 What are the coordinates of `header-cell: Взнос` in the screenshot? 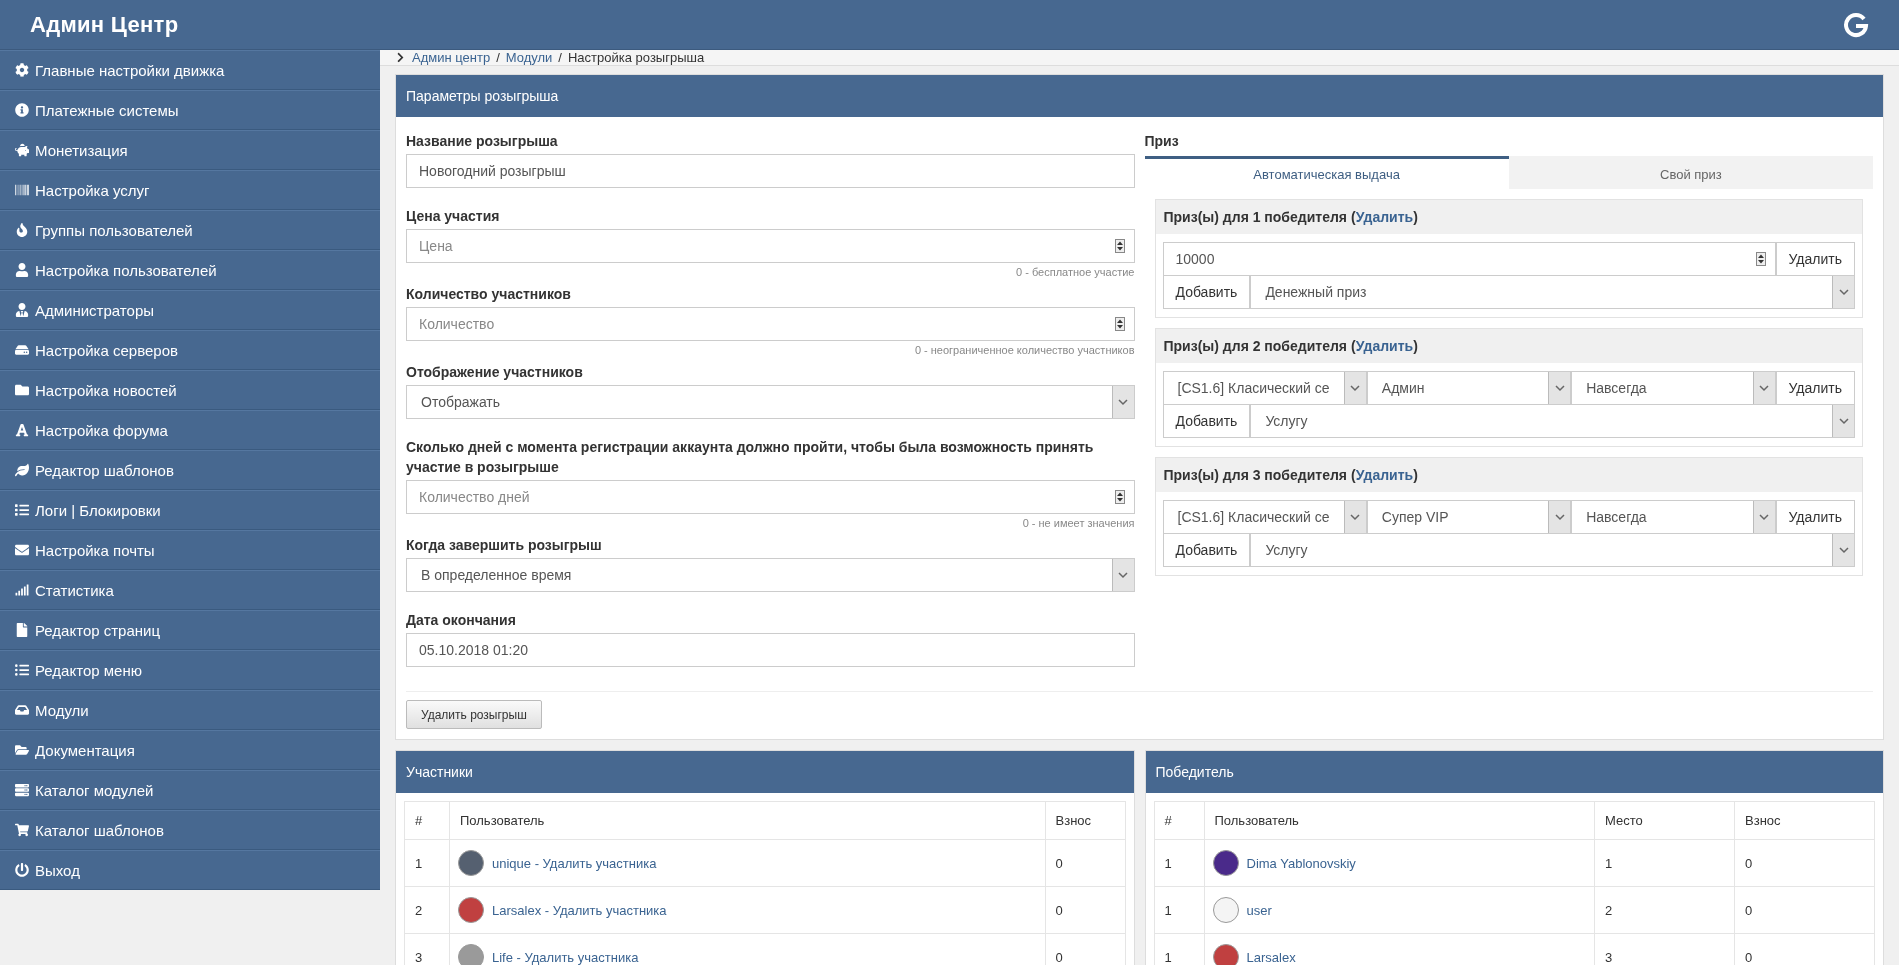 It's located at (1804, 820).